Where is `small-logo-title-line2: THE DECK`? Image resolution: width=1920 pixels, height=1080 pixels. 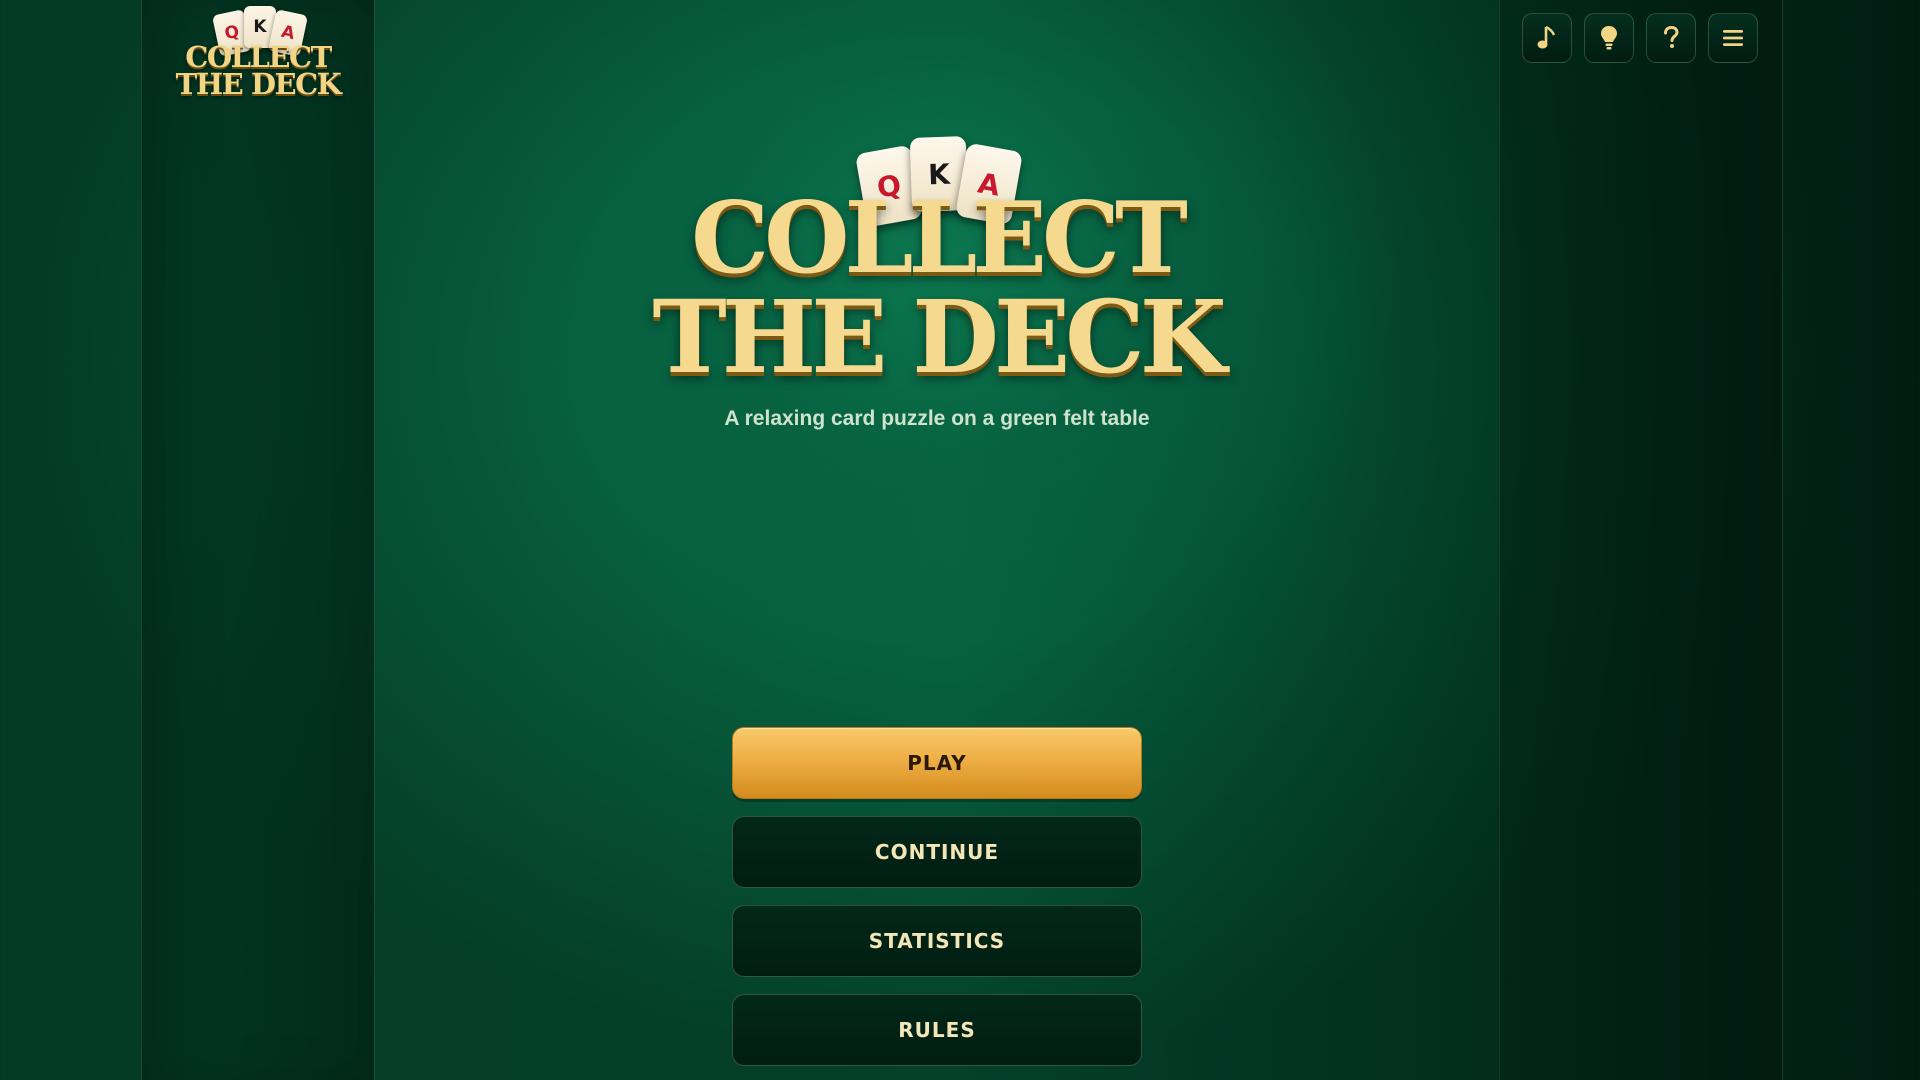
small-logo-title-line2: THE DECK is located at coordinates (258, 84).